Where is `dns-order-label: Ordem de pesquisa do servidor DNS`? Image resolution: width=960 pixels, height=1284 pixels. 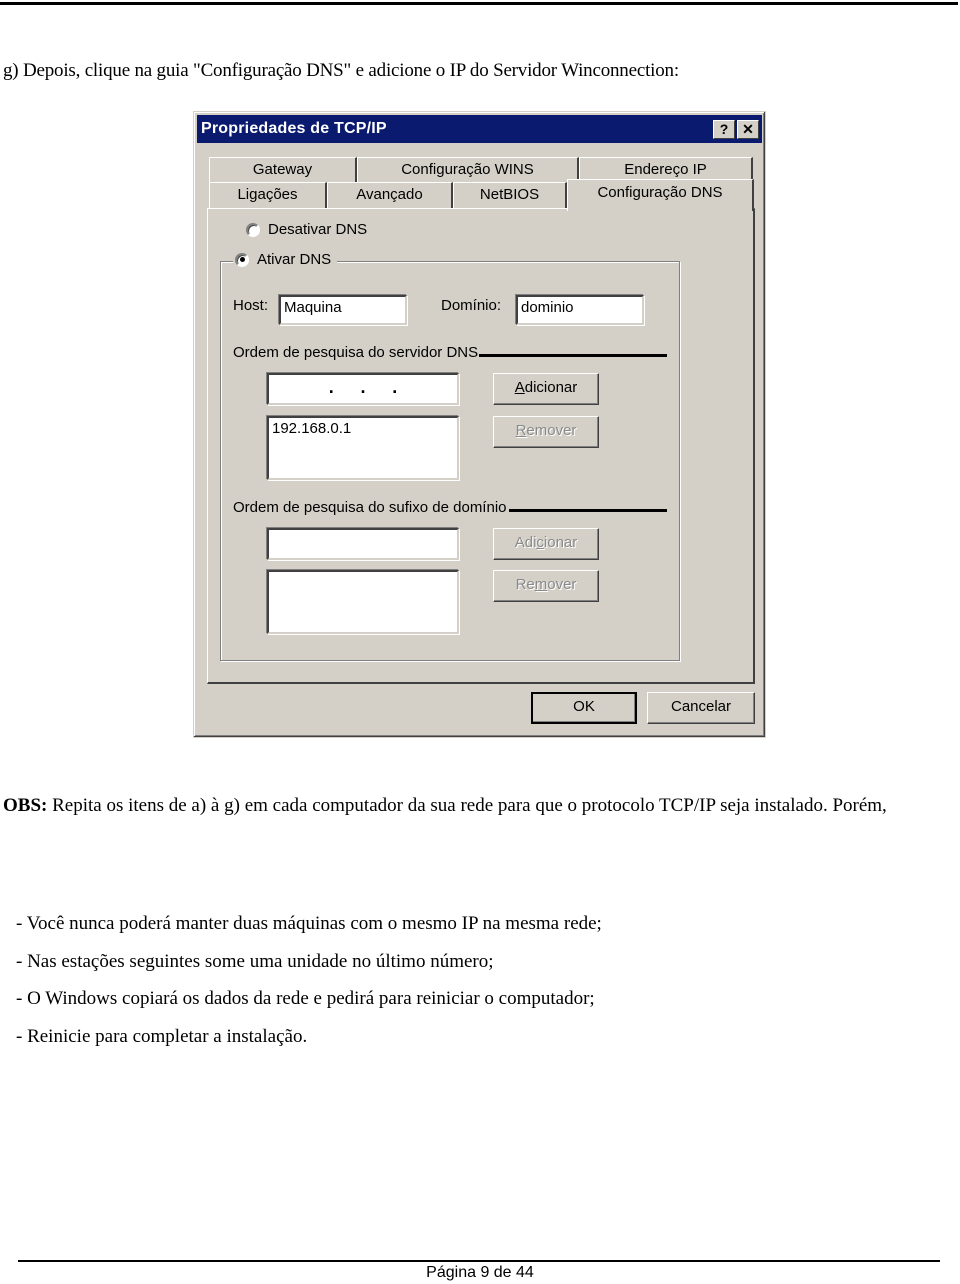 dns-order-label: Ordem de pesquisa do servidor DNS is located at coordinates (356, 352).